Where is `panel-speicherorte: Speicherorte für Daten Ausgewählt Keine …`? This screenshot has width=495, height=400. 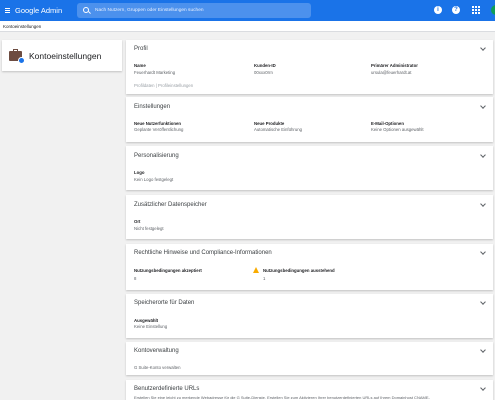 panel-speicherorte: Speicherorte für Daten Ausgewählt Keine … is located at coordinates (309, 316).